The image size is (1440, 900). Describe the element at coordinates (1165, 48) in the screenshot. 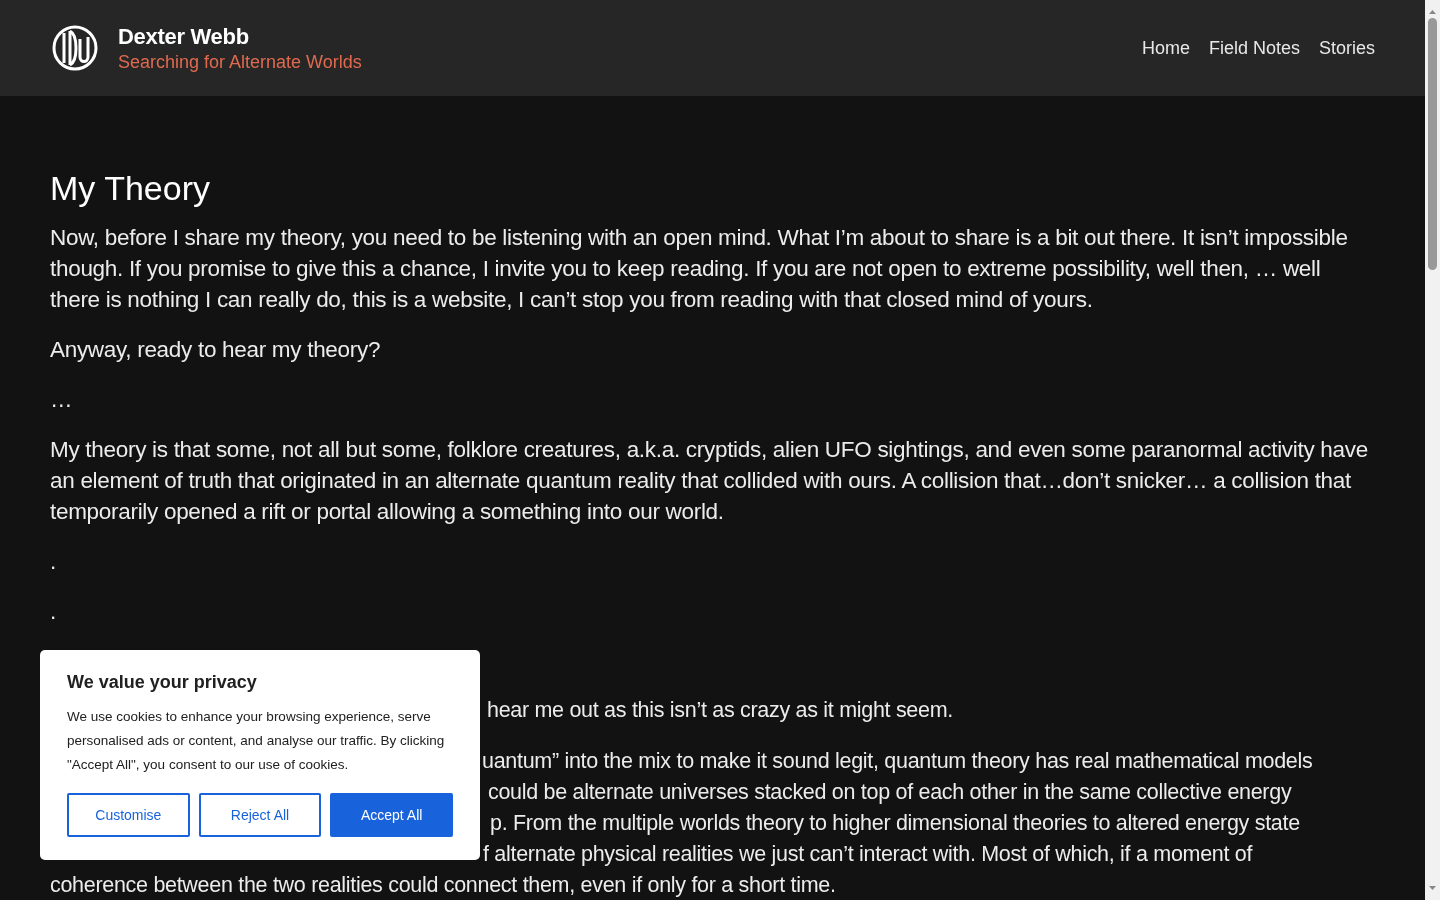

I see `nav-link: Home` at that location.